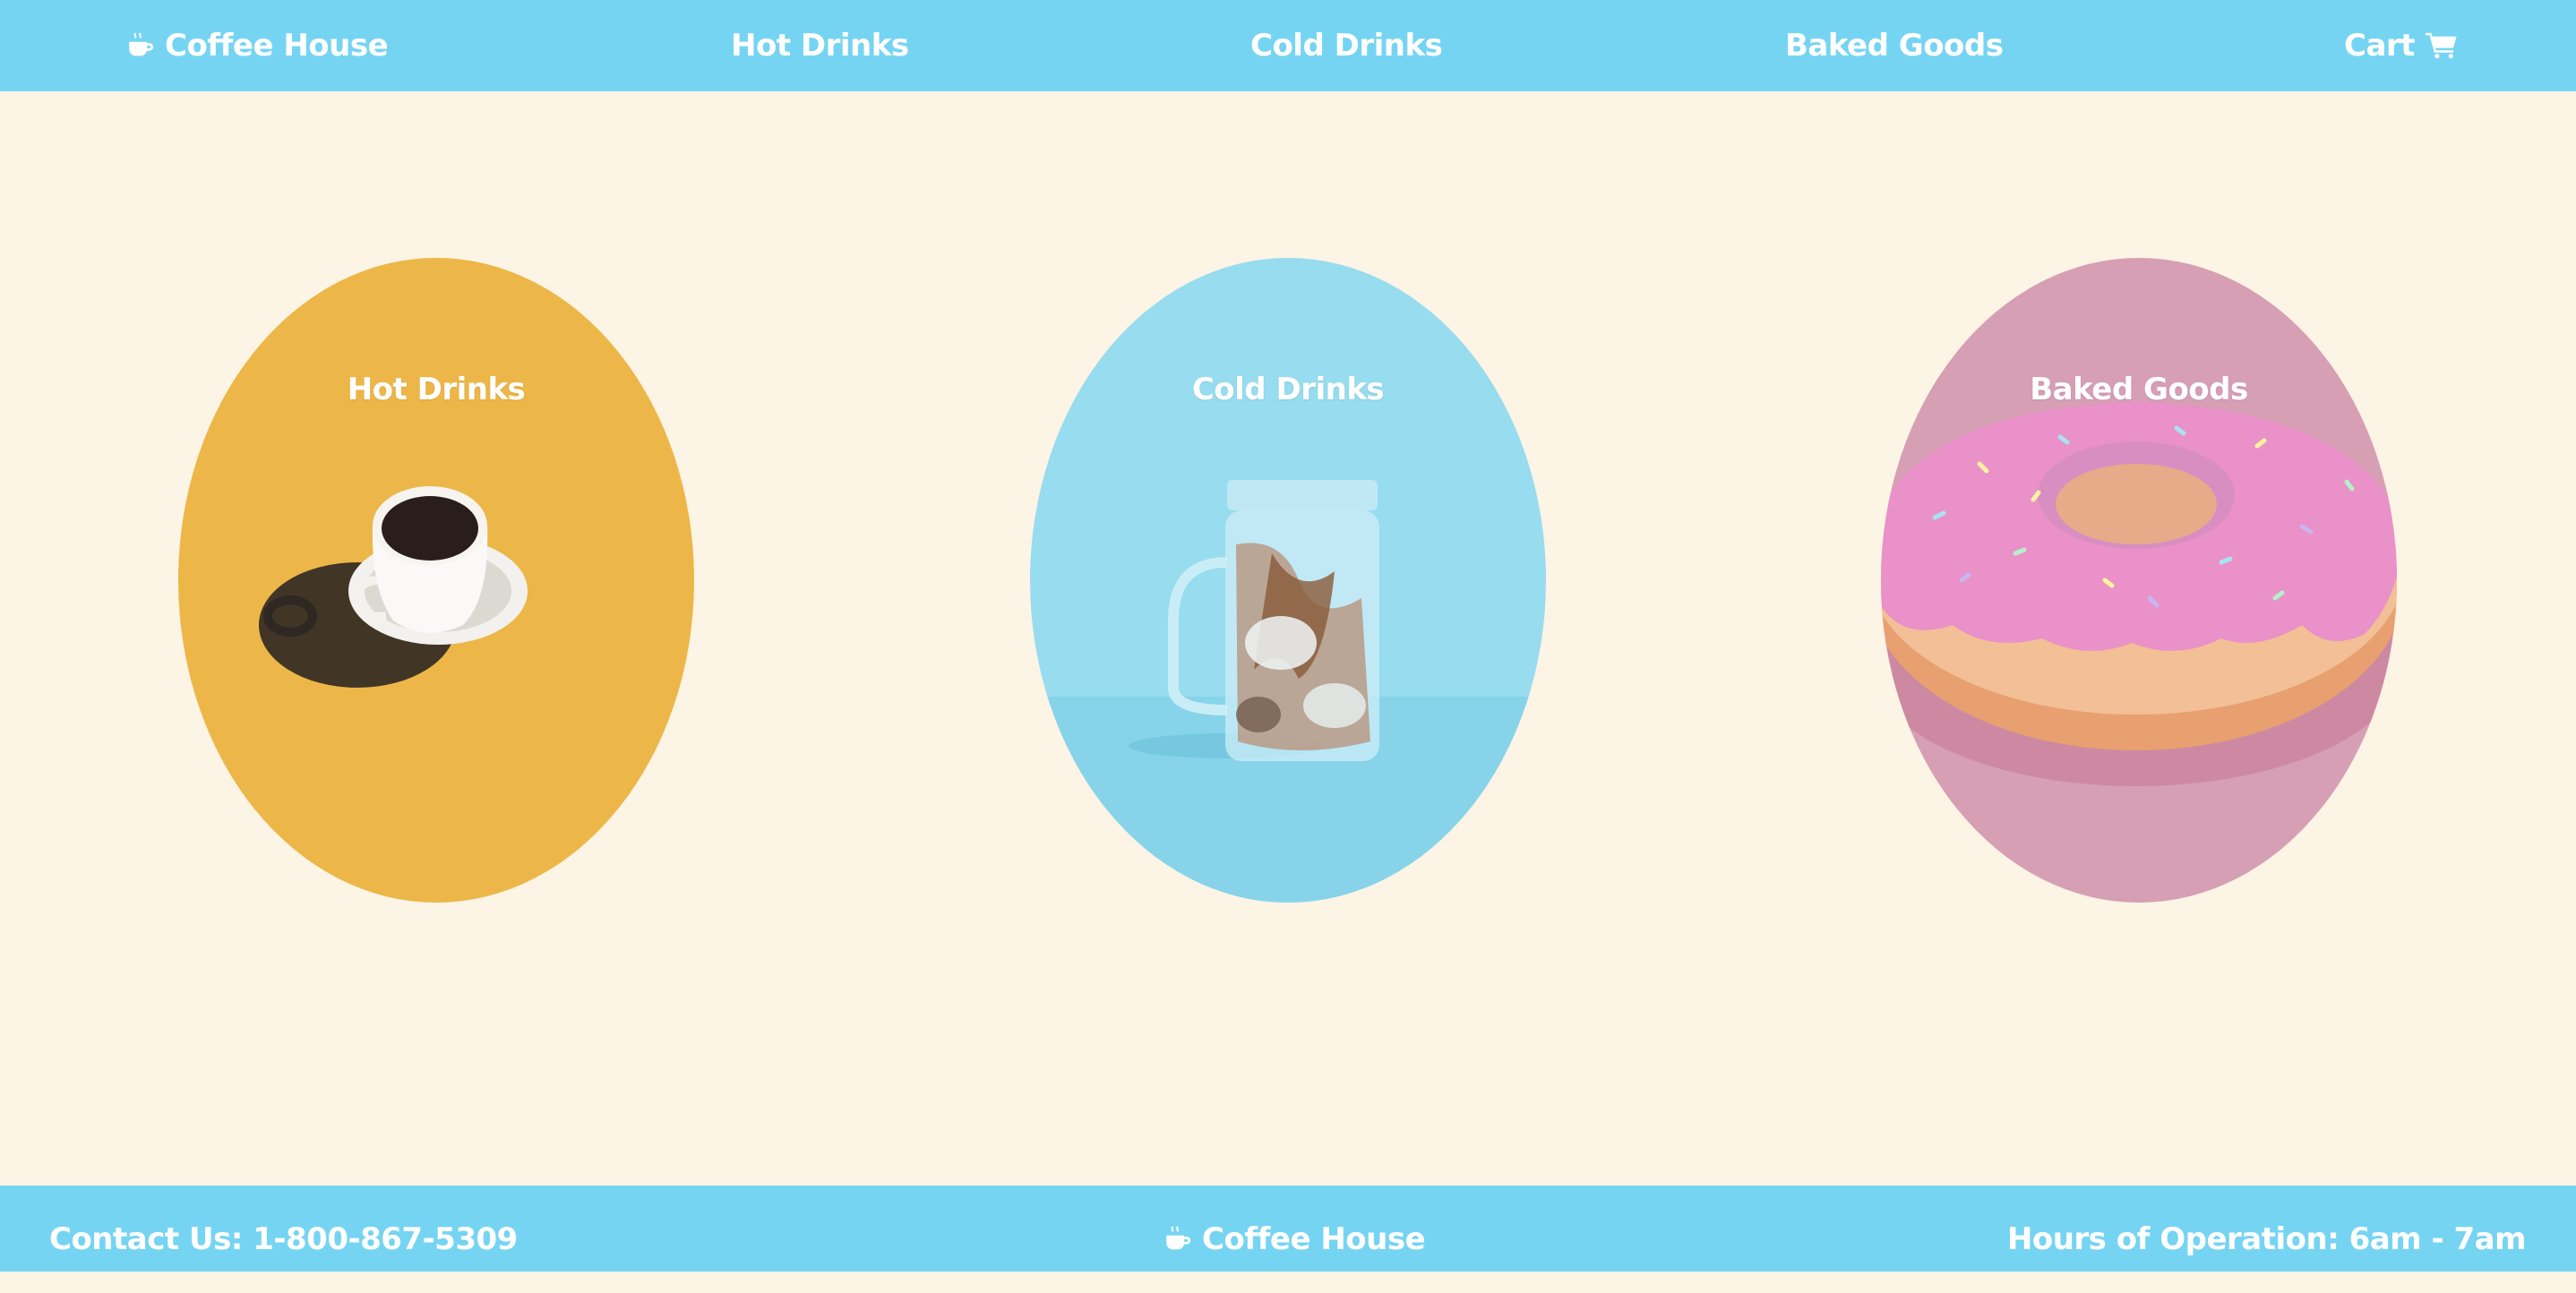 This screenshot has width=2576, height=1293. Describe the element at coordinates (1314, 1239) in the screenshot. I see `footer-brand-label: Coffee House` at that location.